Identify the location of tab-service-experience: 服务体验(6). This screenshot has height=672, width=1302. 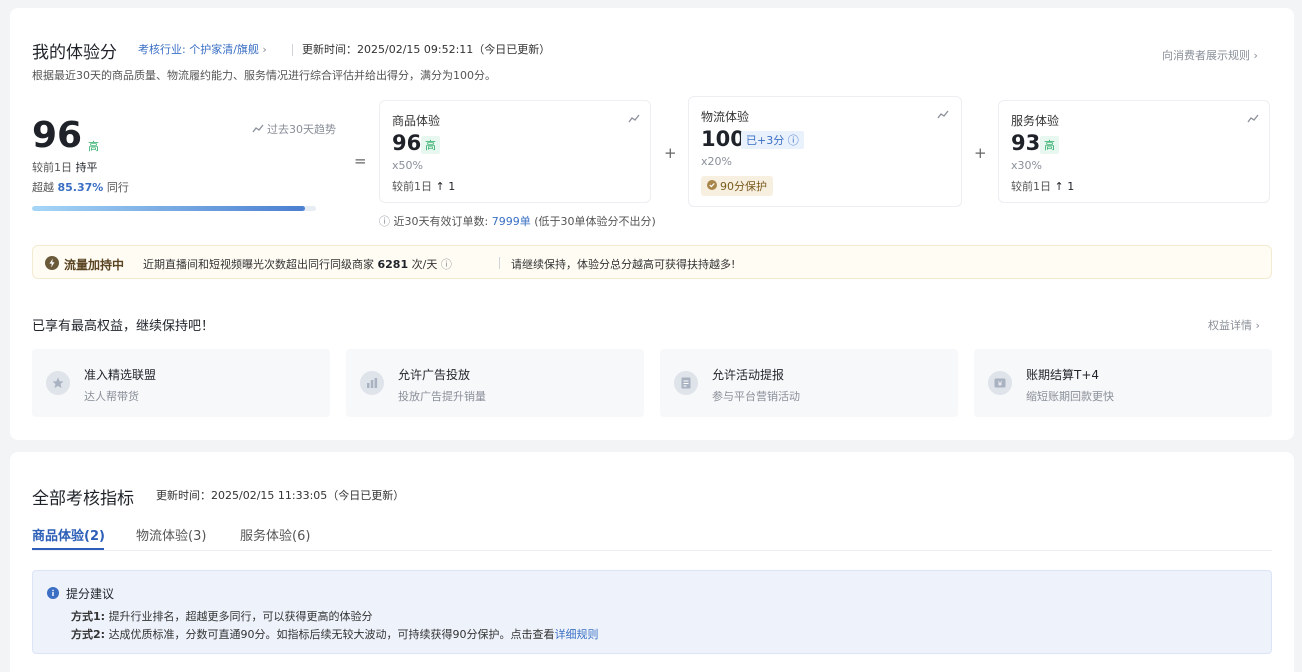
(275, 534).